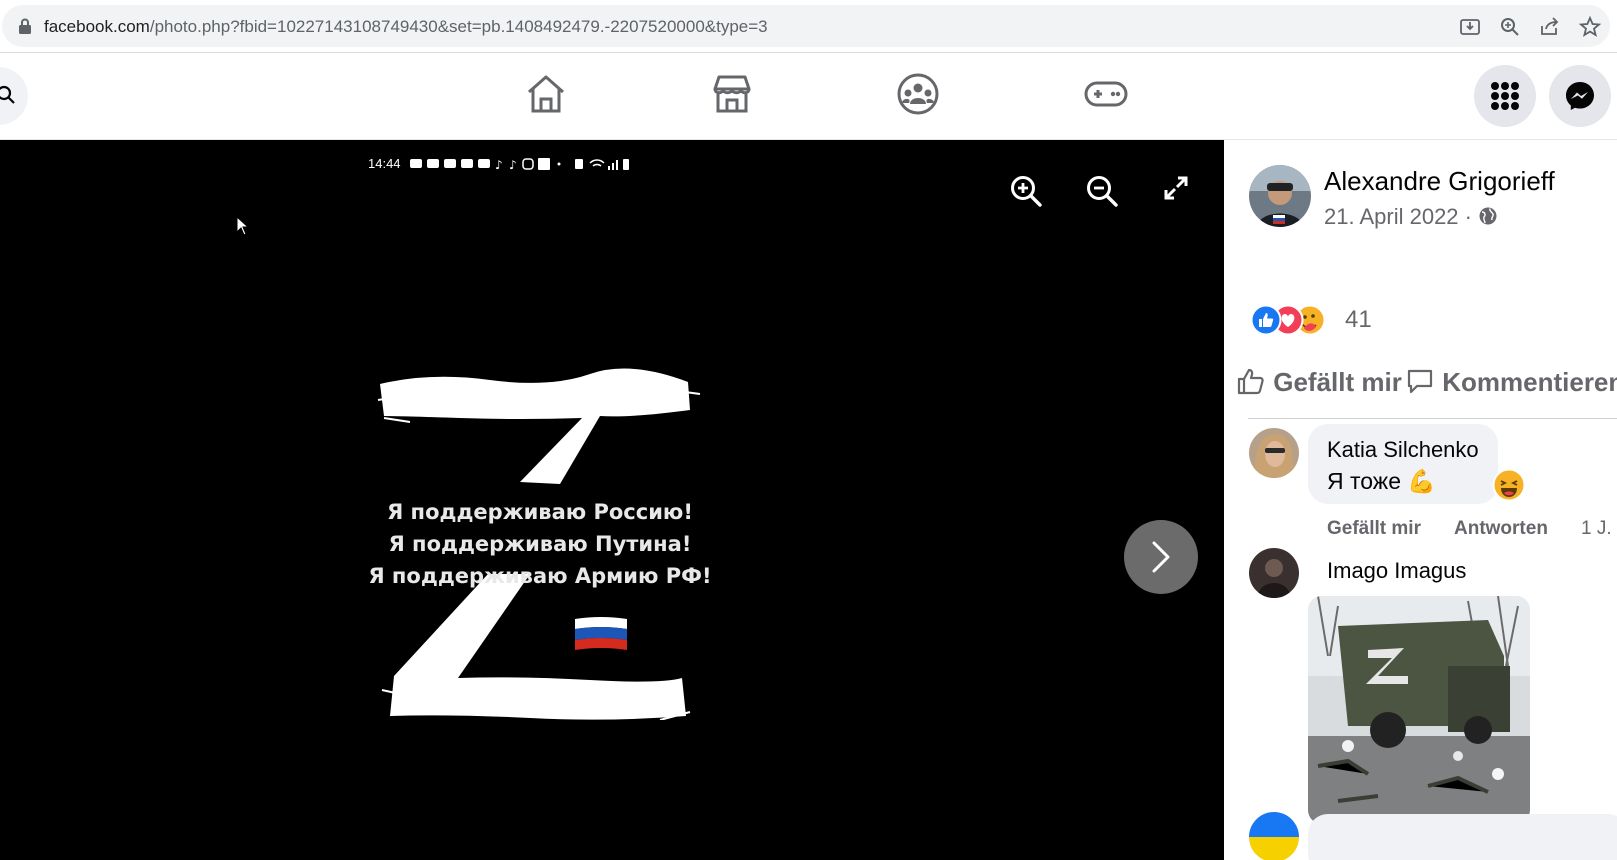 Image resolution: width=1617 pixels, height=860 pixels. Describe the element at coordinates (1432, 418) in the screenshot. I see `actions-divider` at that location.